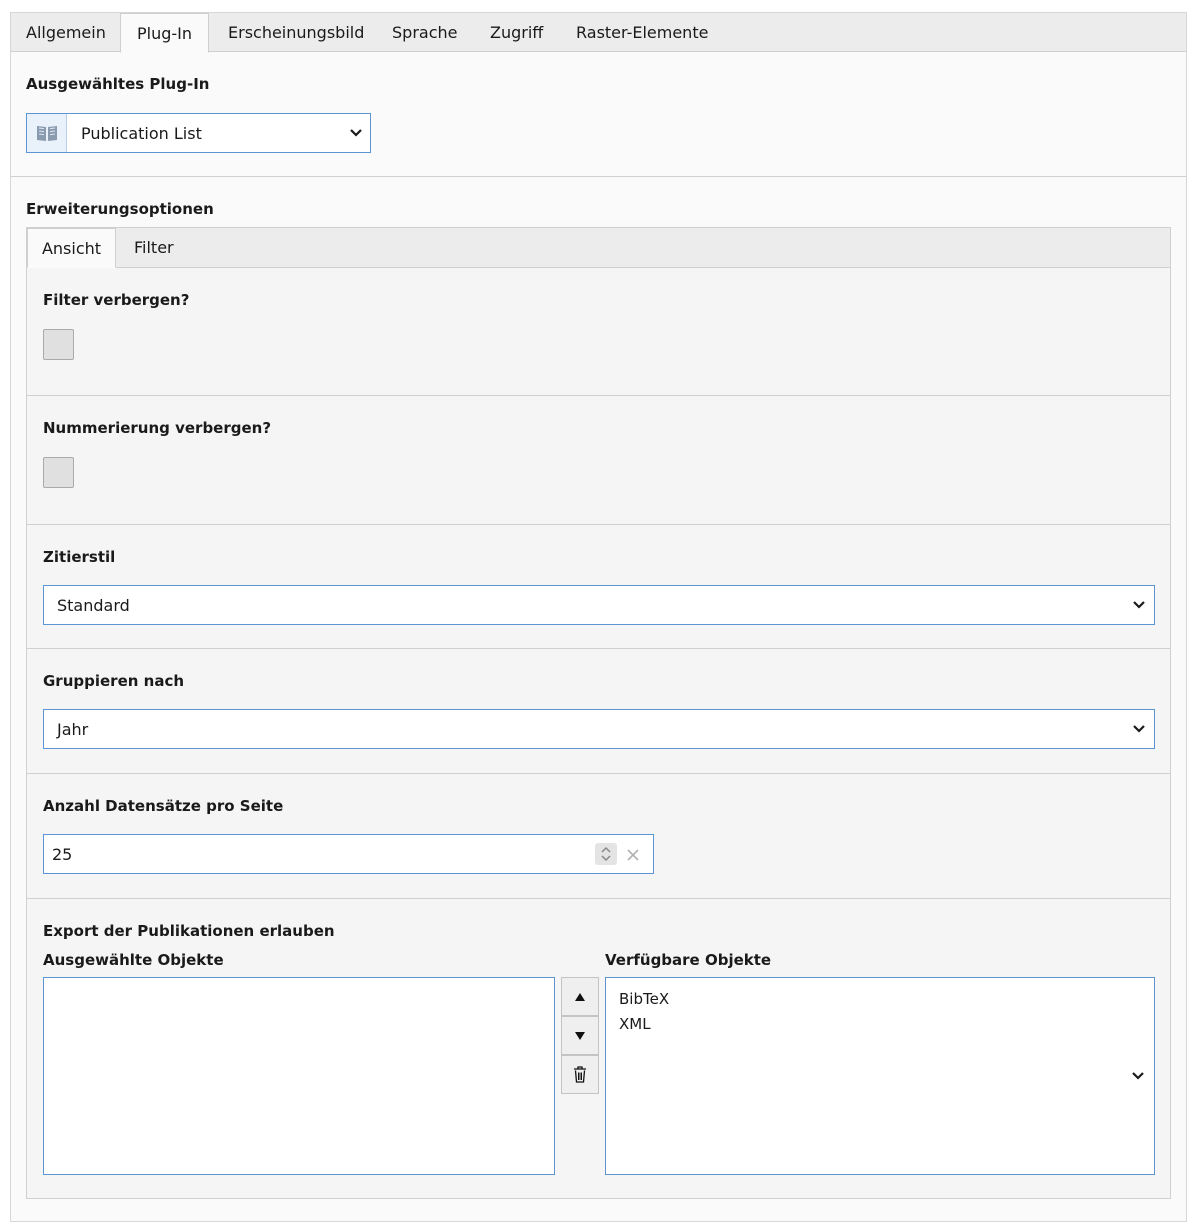 The image size is (1200, 1228). I want to click on sub-tab-bar: Ansicht Filter, so click(598, 248).